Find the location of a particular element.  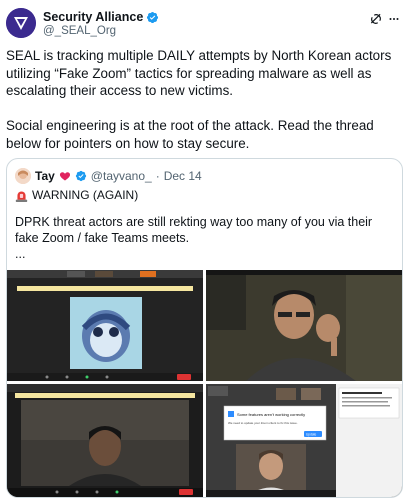

zoom-penguin-screenshot is located at coordinates (105, 325).